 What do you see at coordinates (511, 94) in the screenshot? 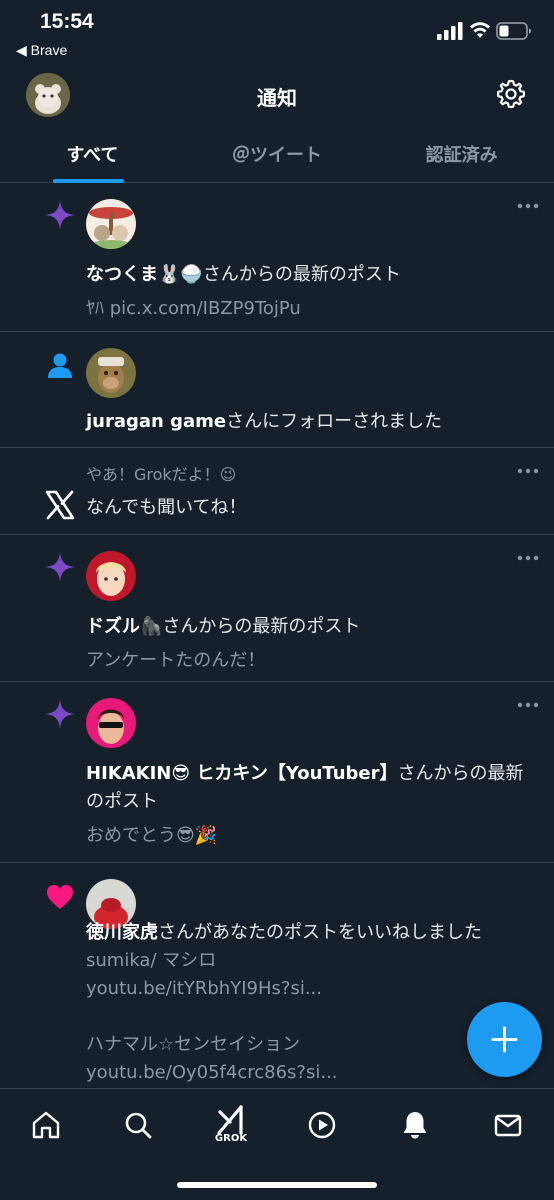
I see `gear-icon` at bounding box center [511, 94].